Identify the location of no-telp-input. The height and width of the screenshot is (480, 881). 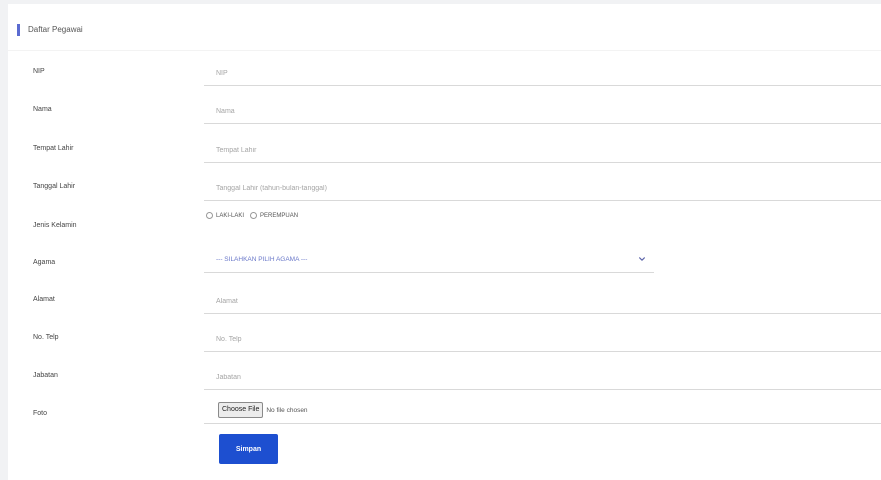
(542, 340).